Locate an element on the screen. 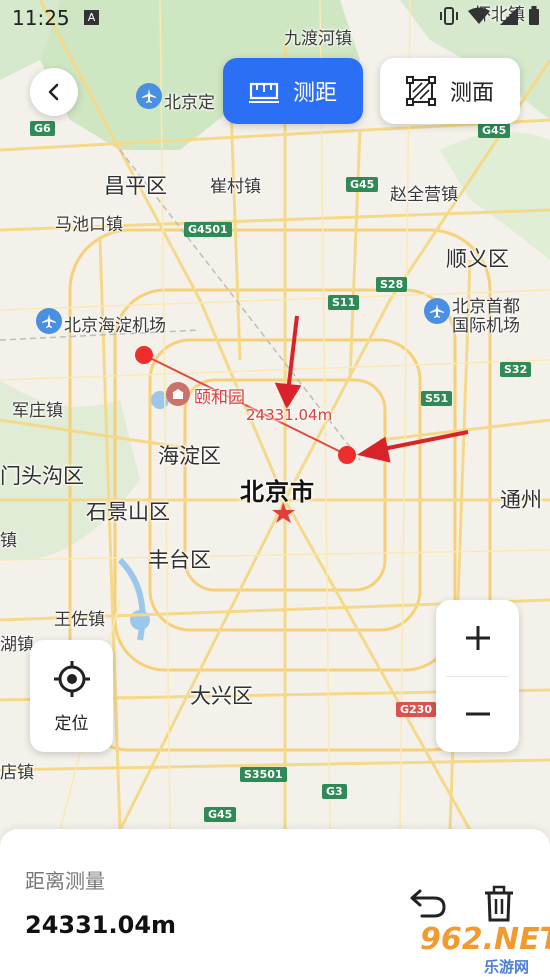  status-time: 11:25 is located at coordinates (41, 18).